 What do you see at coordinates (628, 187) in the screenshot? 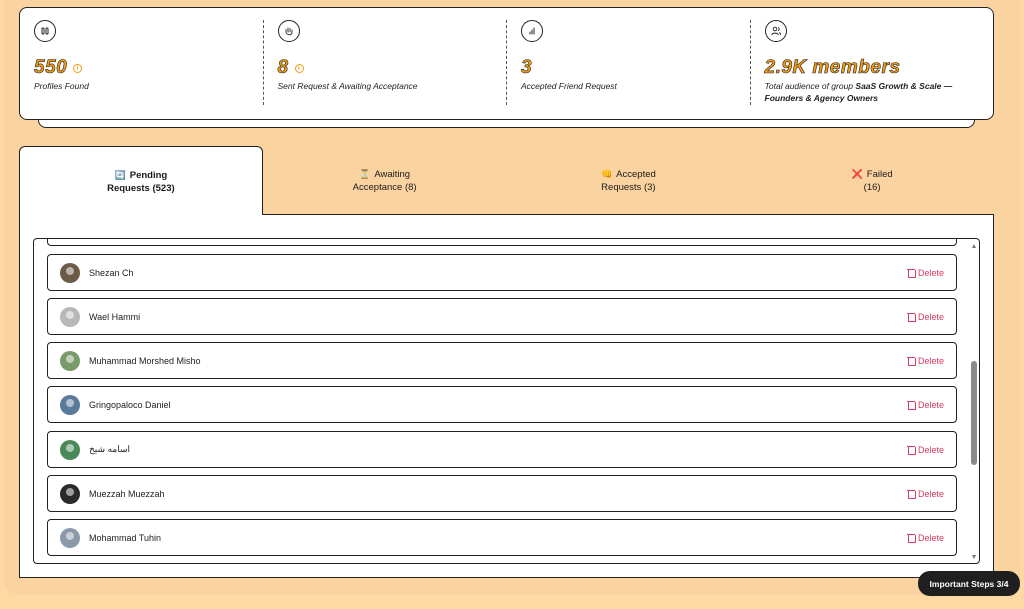
I see `tab-label: Requests (3)` at bounding box center [628, 187].